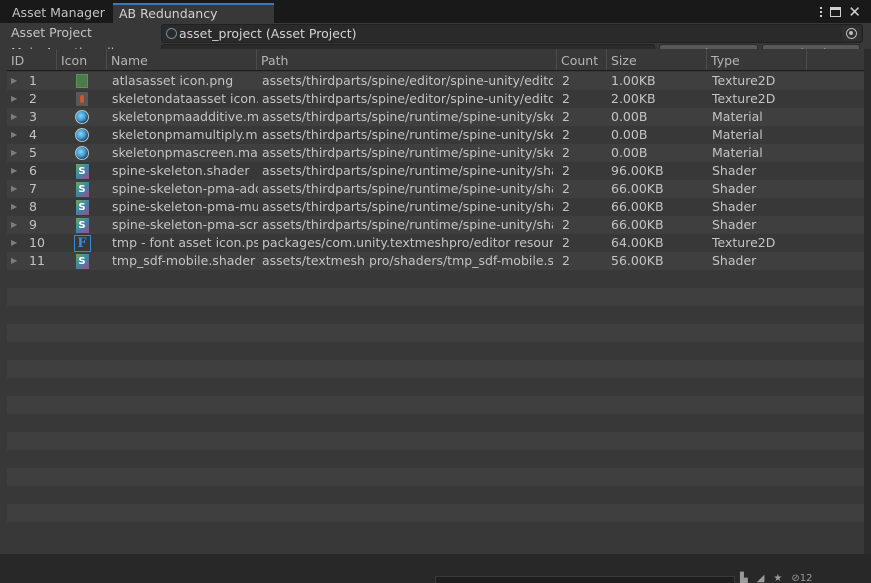 This screenshot has width=871, height=583. What do you see at coordinates (33, 206) in the screenshot?
I see `row-id: 8` at bounding box center [33, 206].